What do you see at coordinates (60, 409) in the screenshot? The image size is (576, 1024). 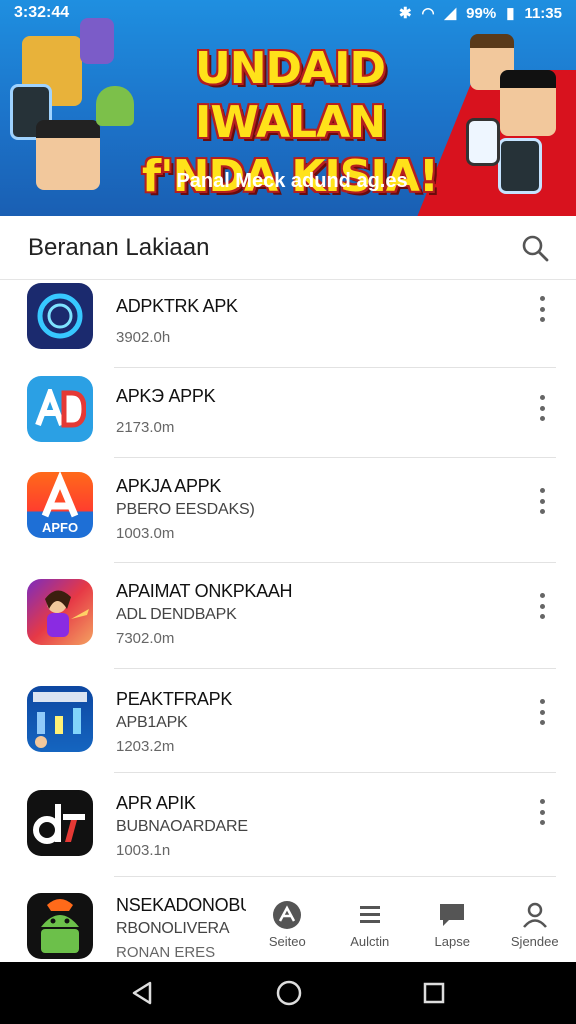 I see `ad-app-icon` at bounding box center [60, 409].